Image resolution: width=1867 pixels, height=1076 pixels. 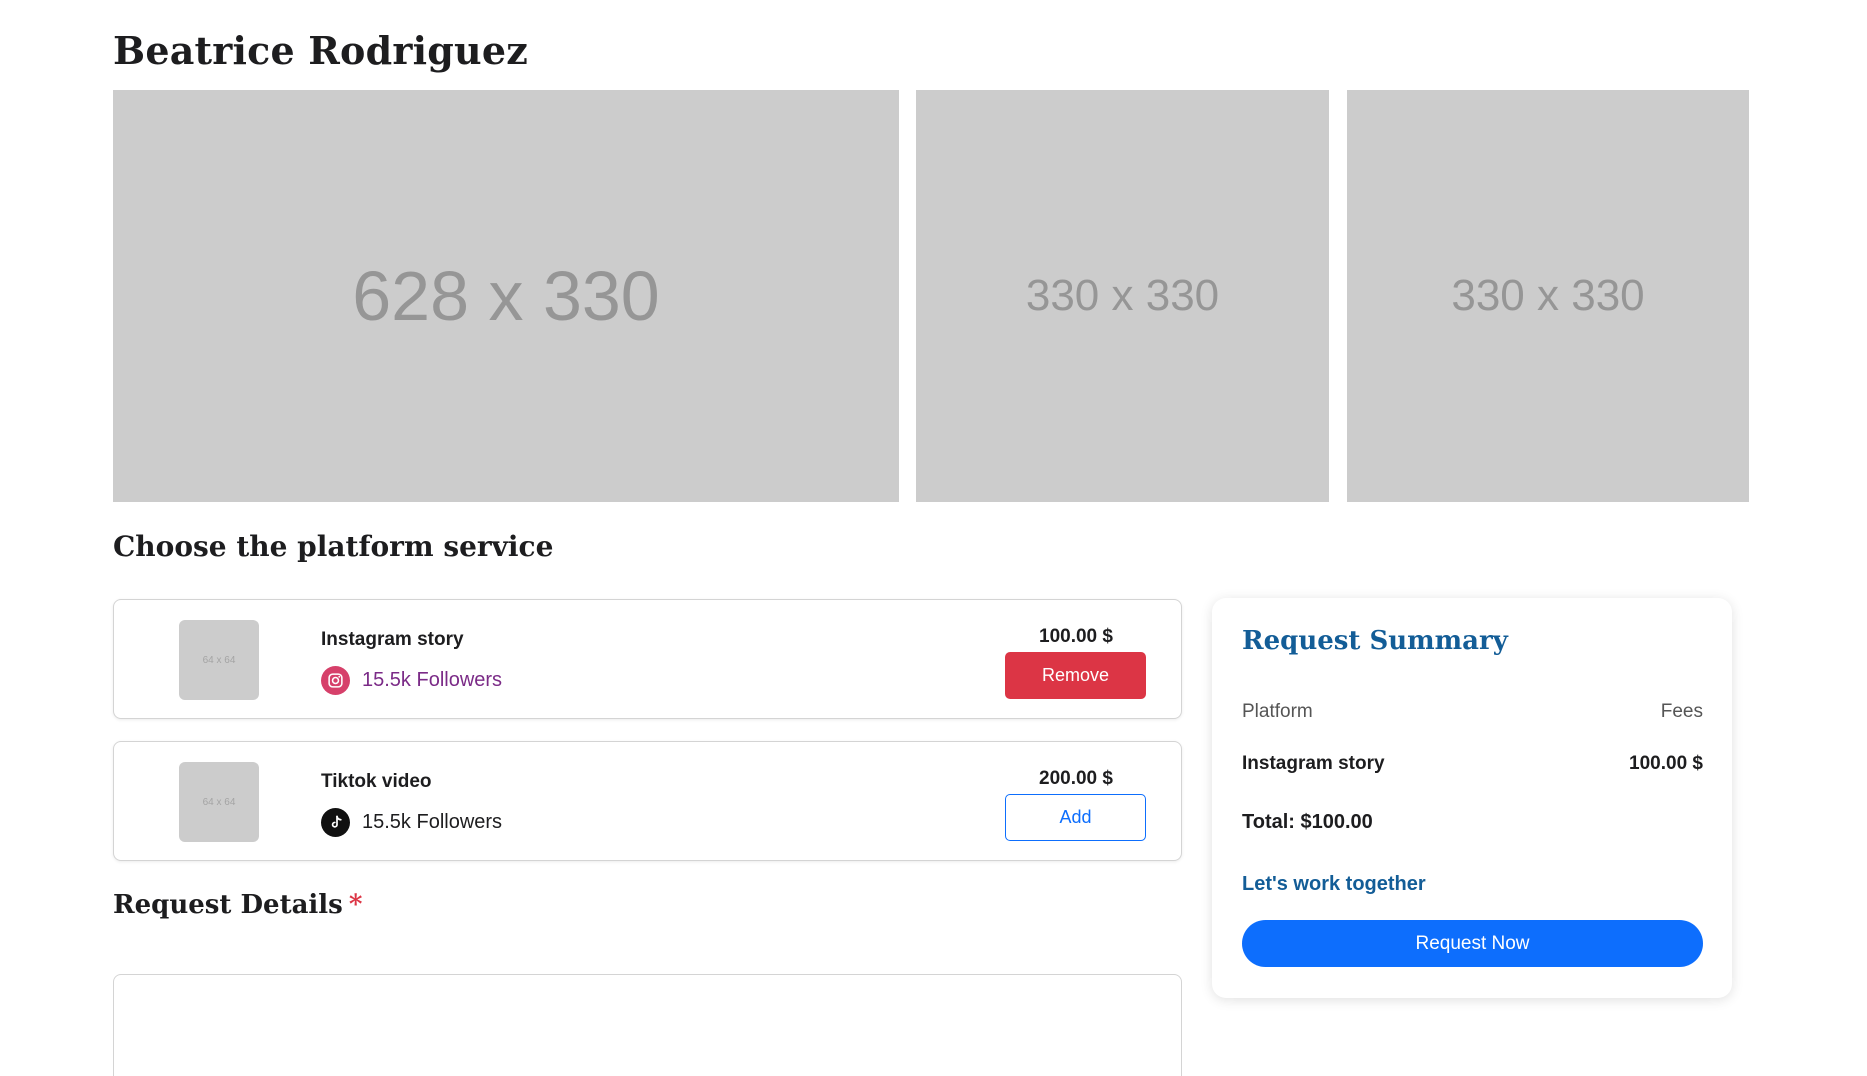 What do you see at coordinates (1681, 711) in the screenshot?
I see `summary-header-fees: Fees` at bounding box center [1681, 711].